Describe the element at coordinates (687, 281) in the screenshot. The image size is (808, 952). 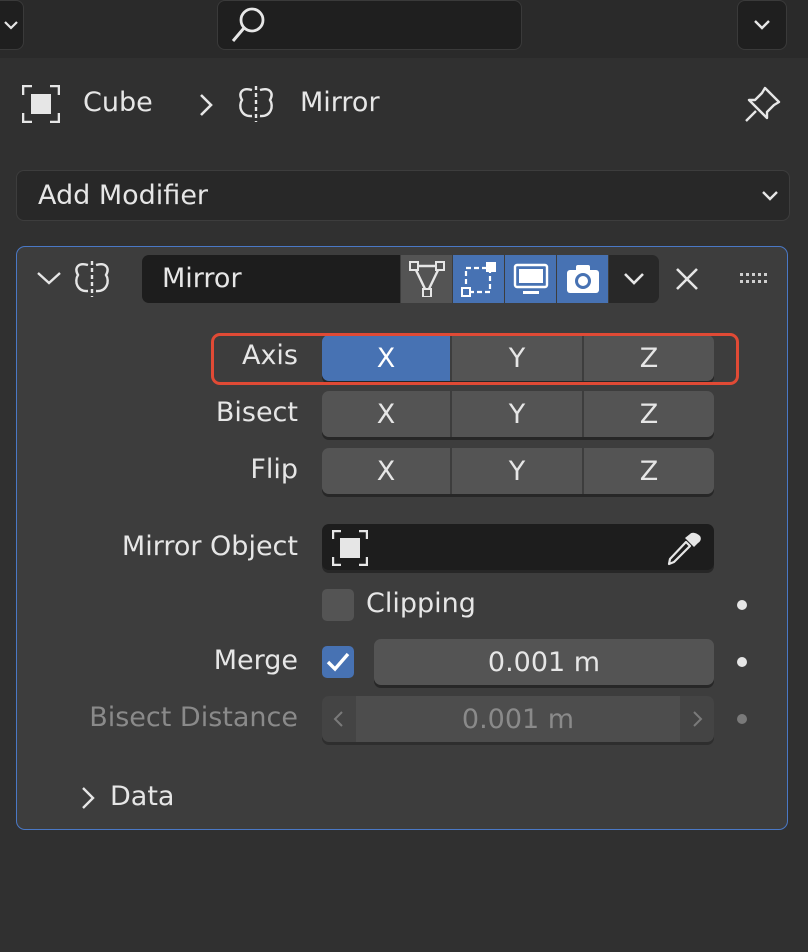
I see `close-icon` at that location.